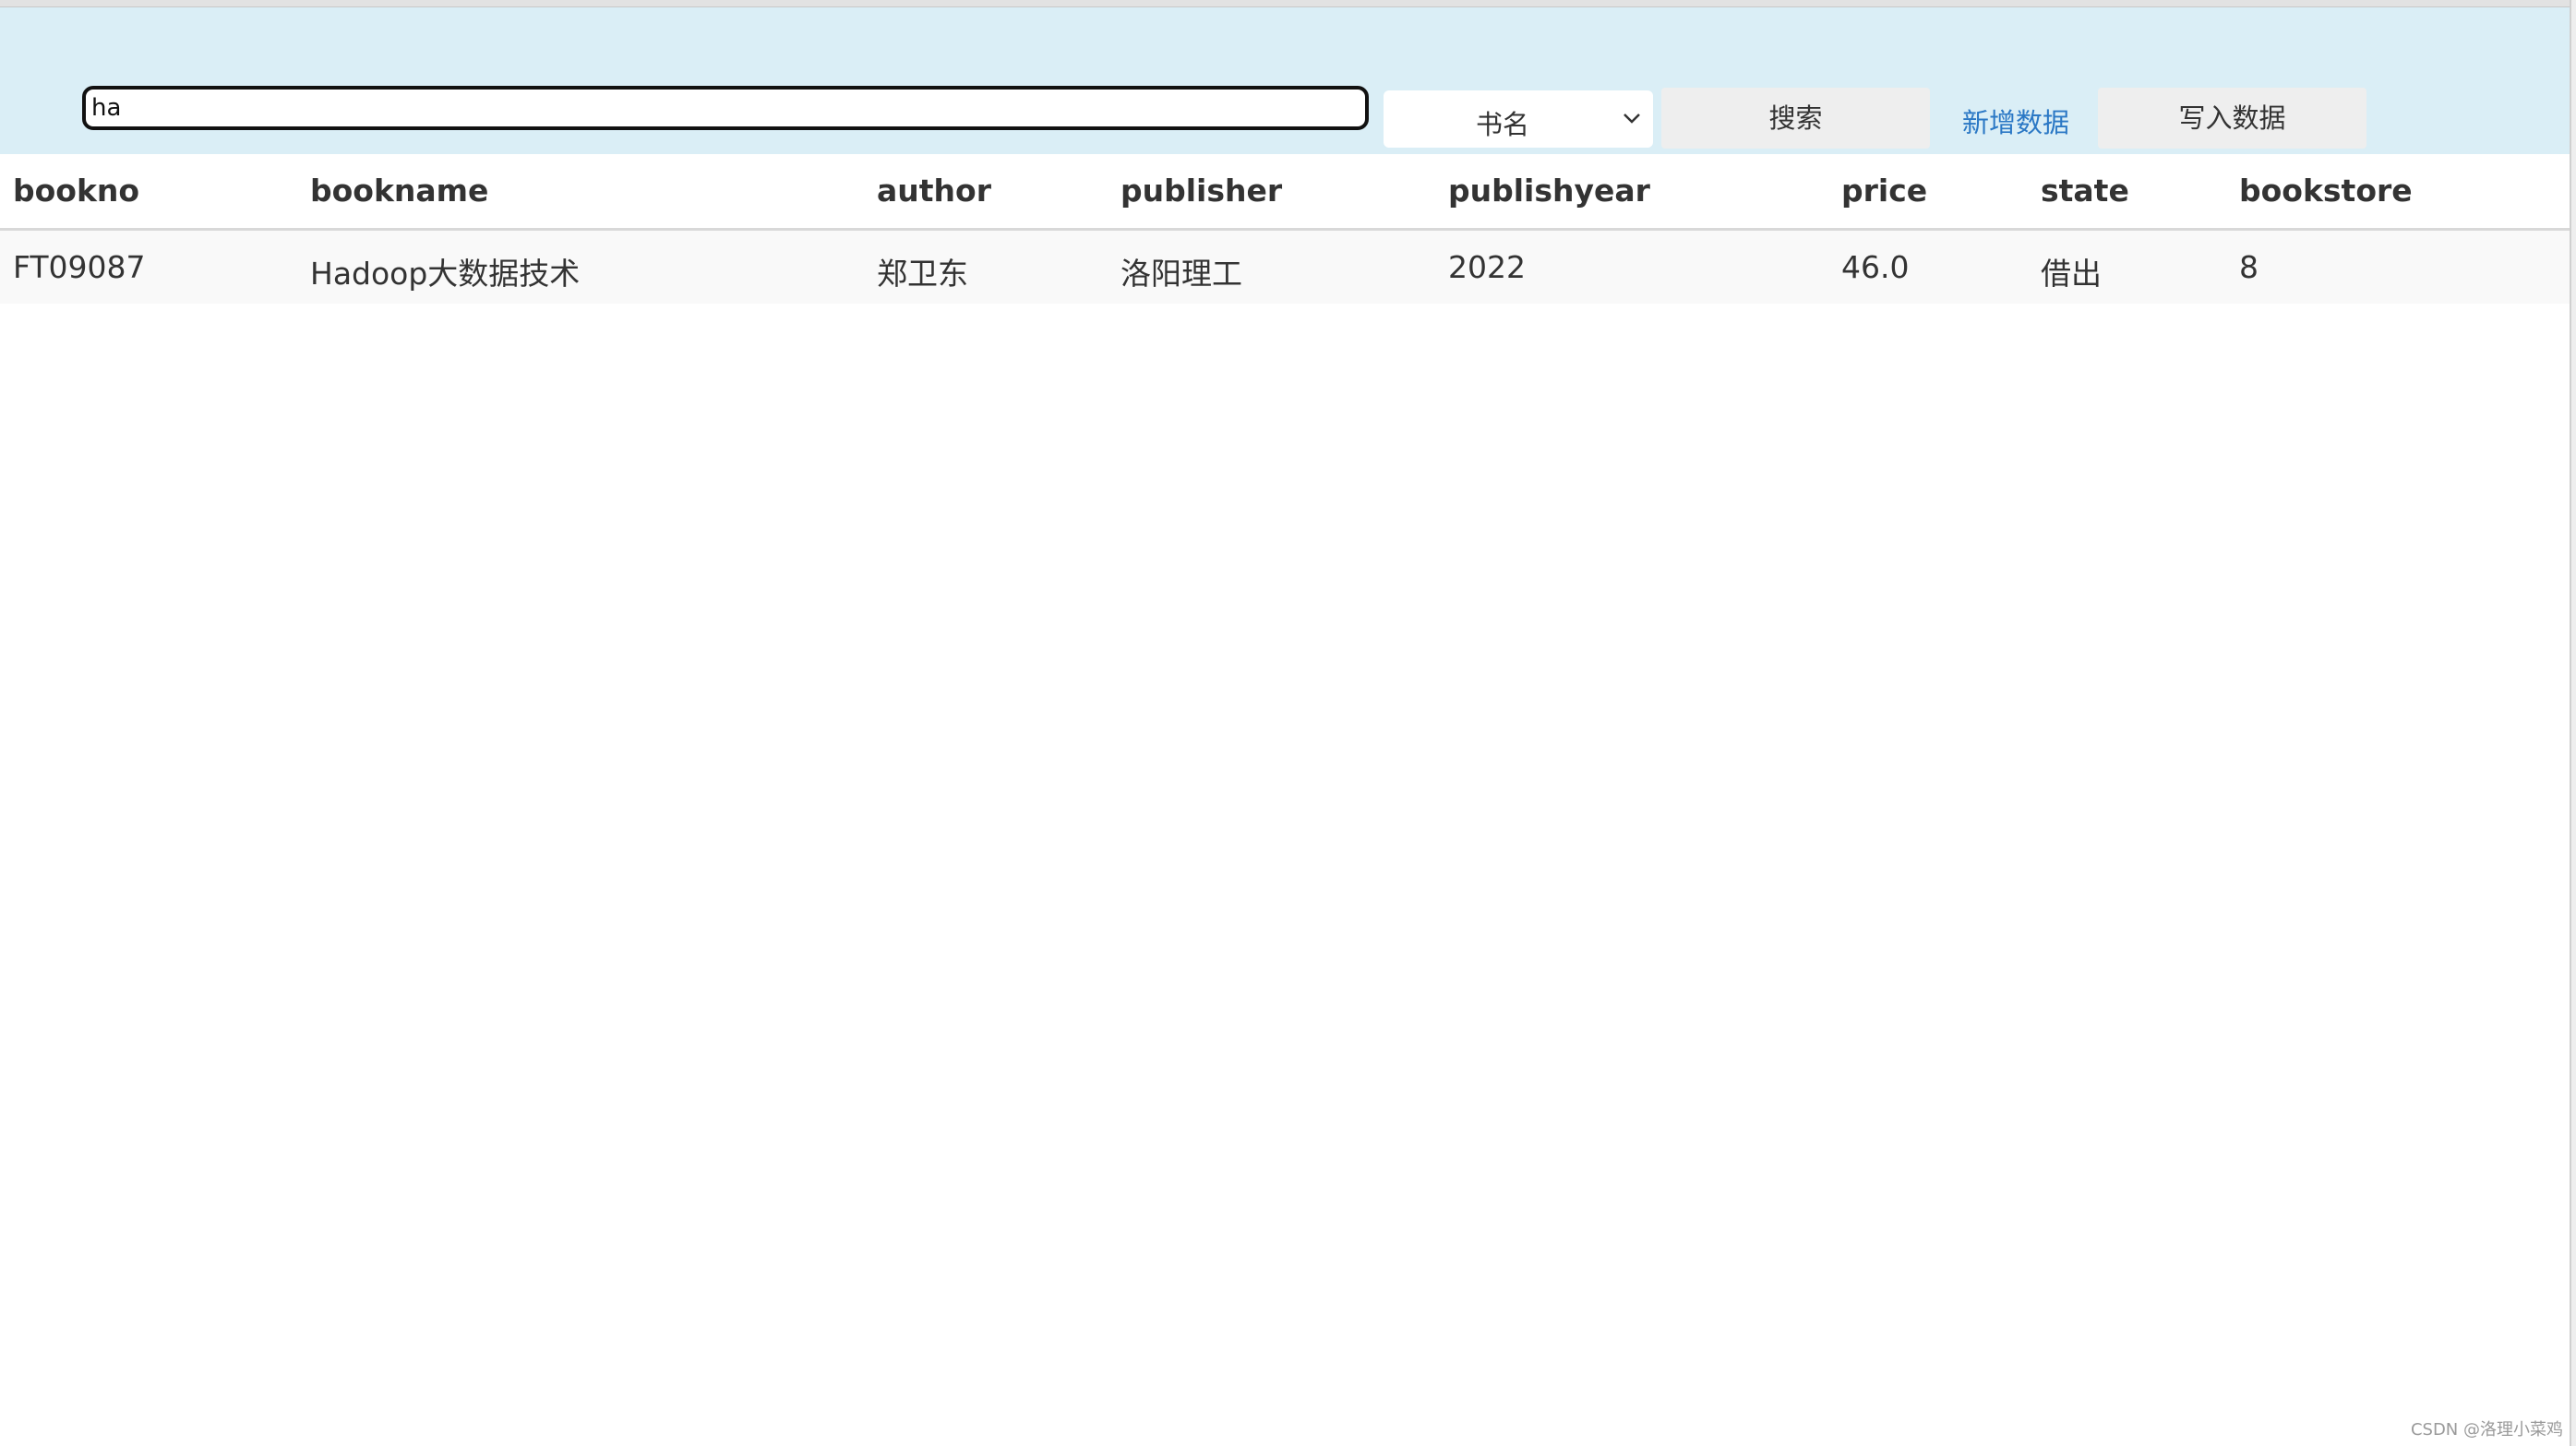  What do you see at coordinates (400, 191) in the screenshot?
I see `column-header-bookname: bookname` at bounding box center [400, 191].